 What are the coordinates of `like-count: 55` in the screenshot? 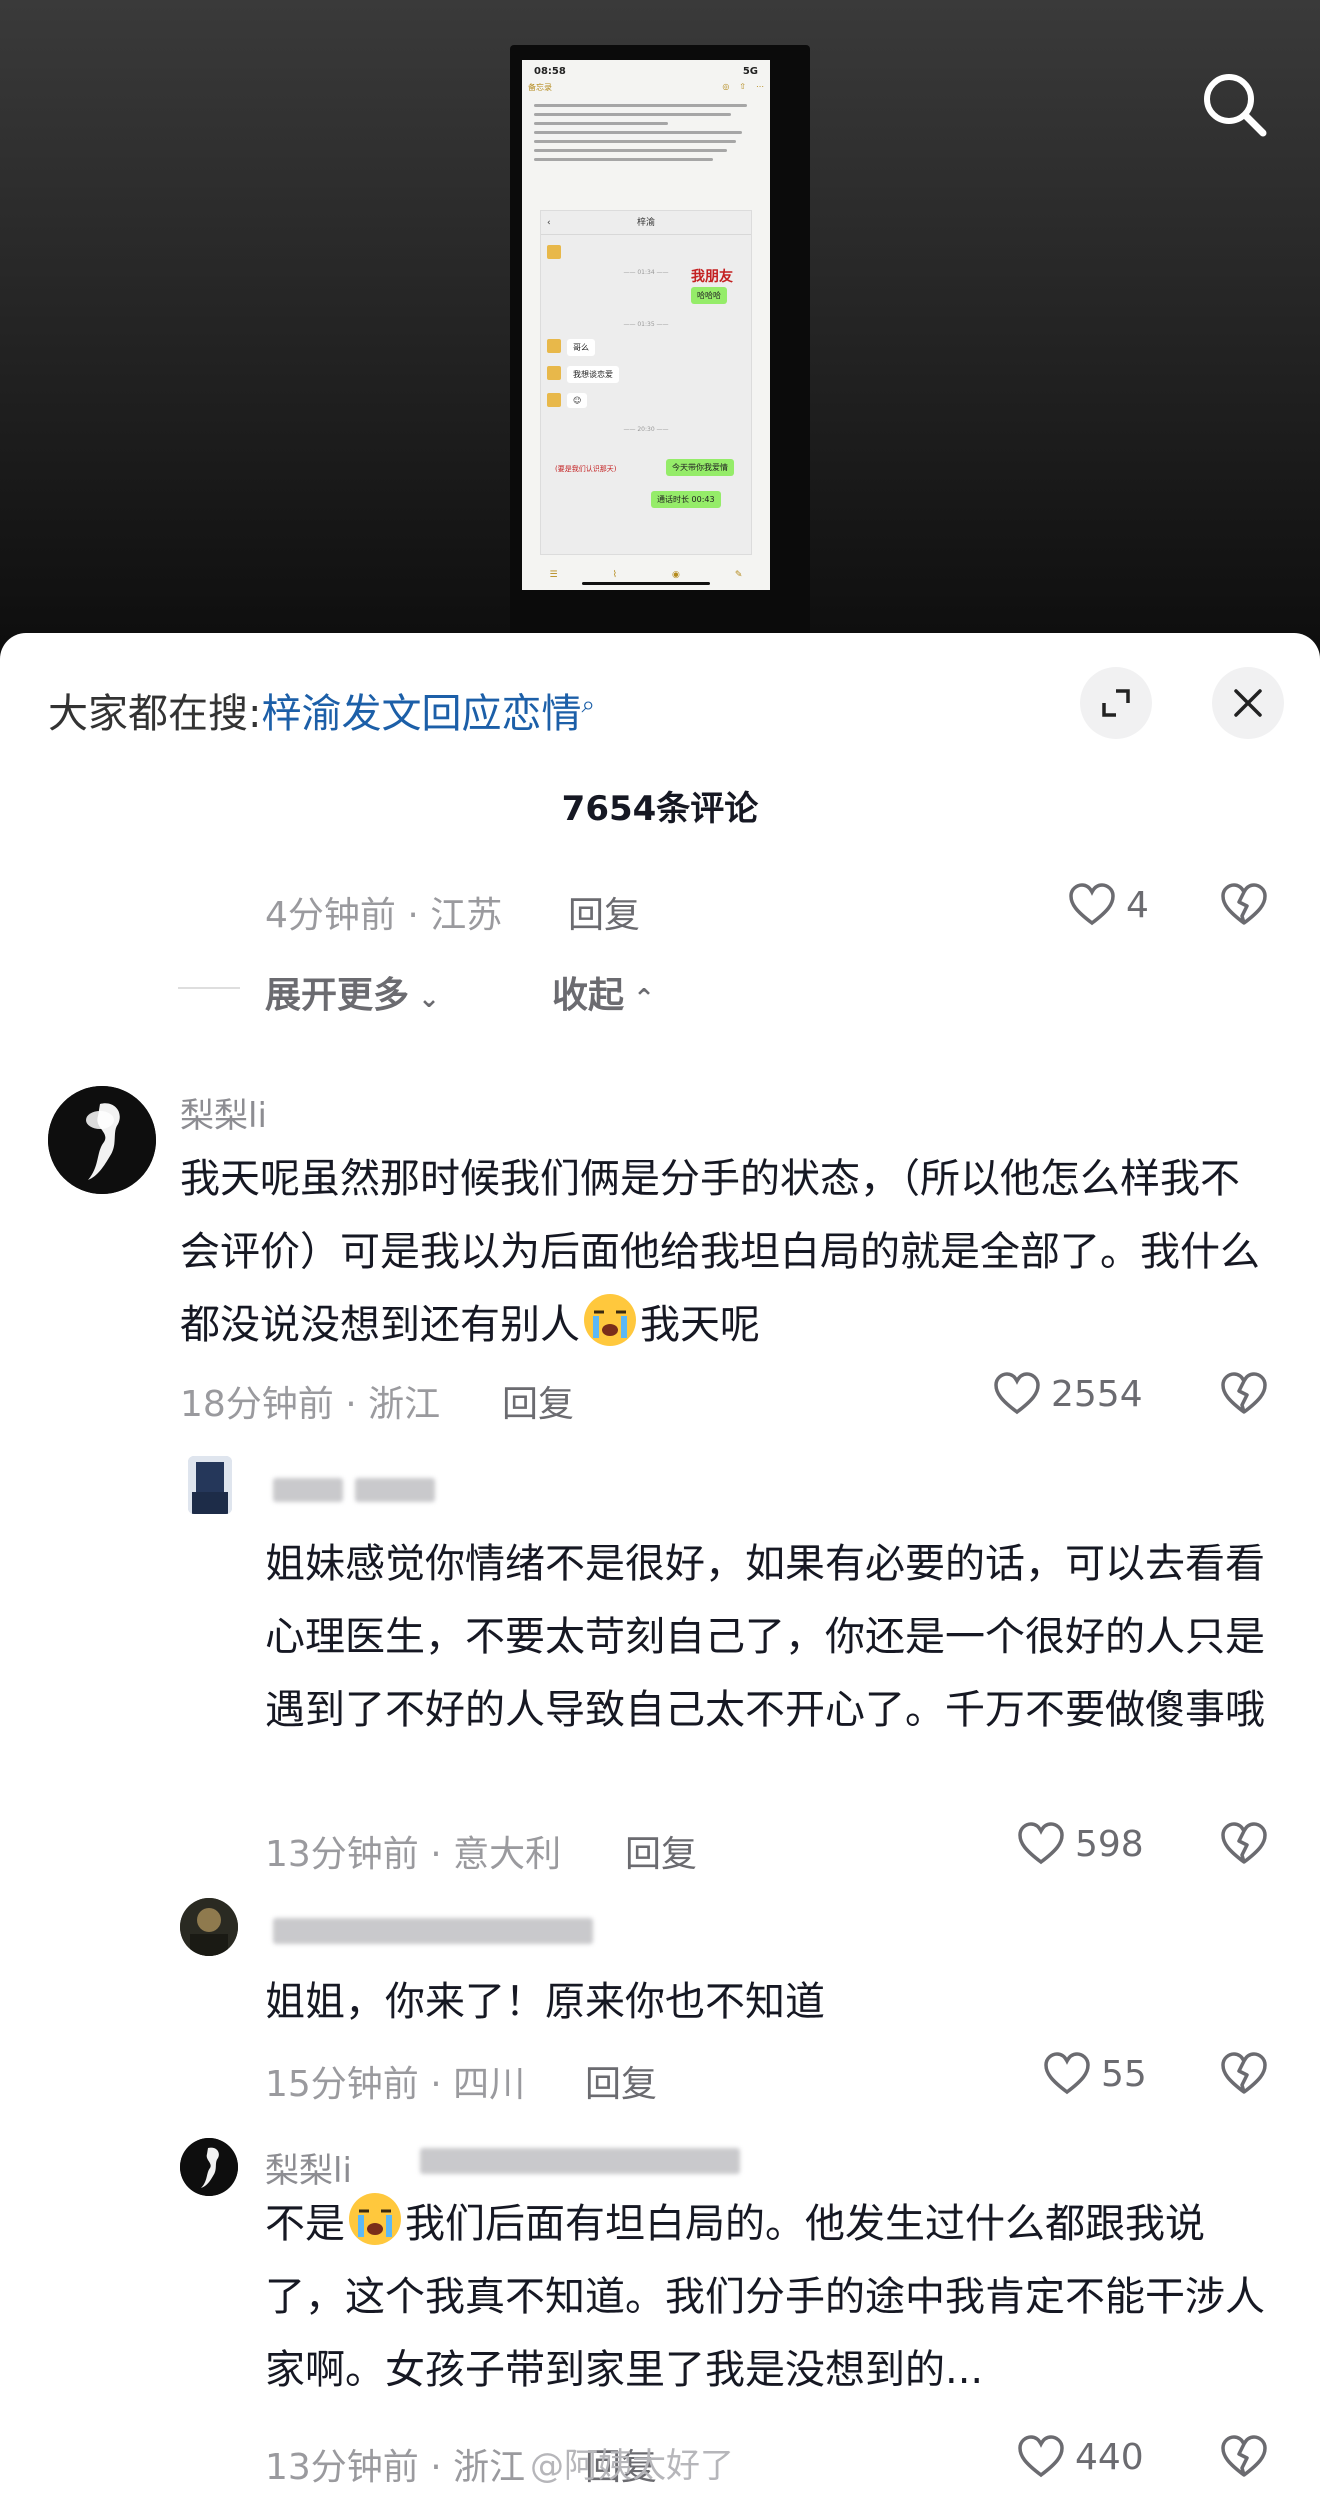 It's located at (1124, 2074).